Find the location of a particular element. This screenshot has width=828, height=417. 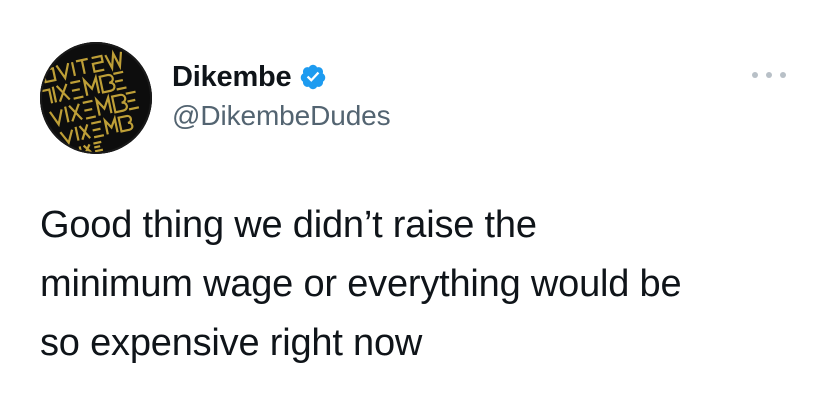

more-options-icon is located at coordinates (769, 75).